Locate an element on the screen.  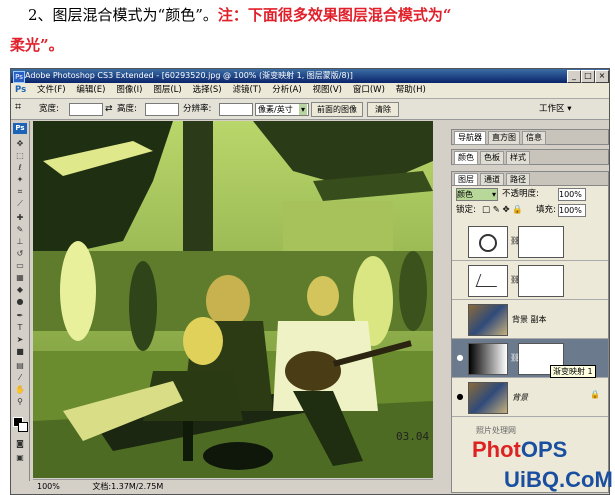
path-select-icon: ➤ is located at coordinates (20, 339).